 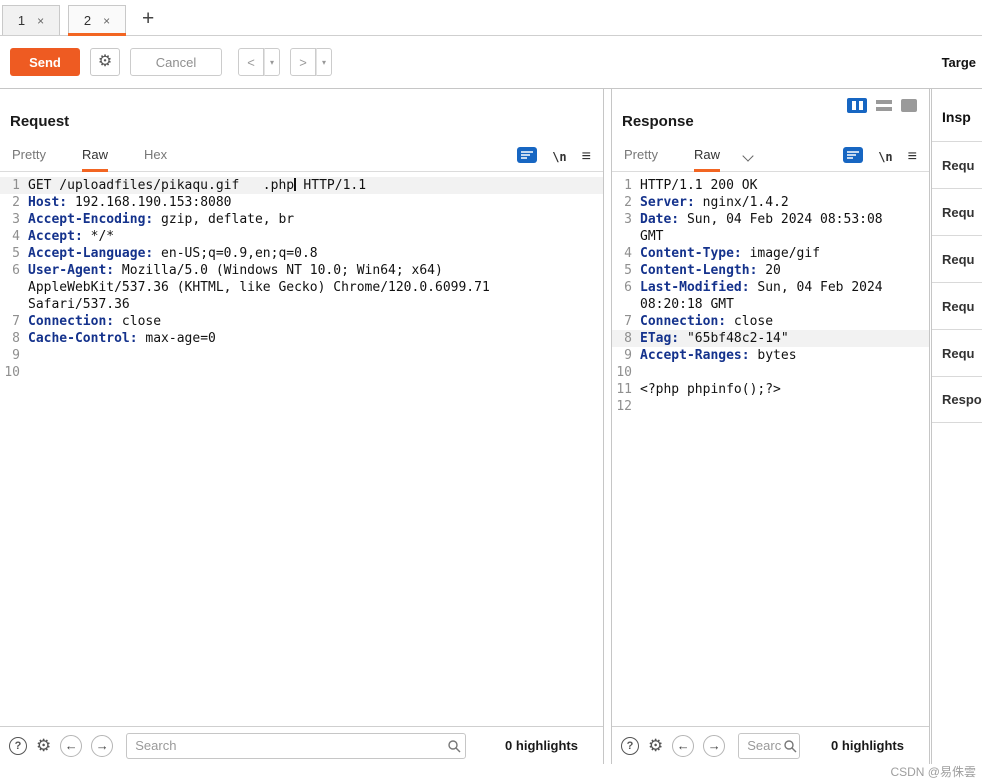 I want to click on code-line: 5 Accept-Language: en-US;q=0.9,en;q=0.8, so click(x=301, y=253).